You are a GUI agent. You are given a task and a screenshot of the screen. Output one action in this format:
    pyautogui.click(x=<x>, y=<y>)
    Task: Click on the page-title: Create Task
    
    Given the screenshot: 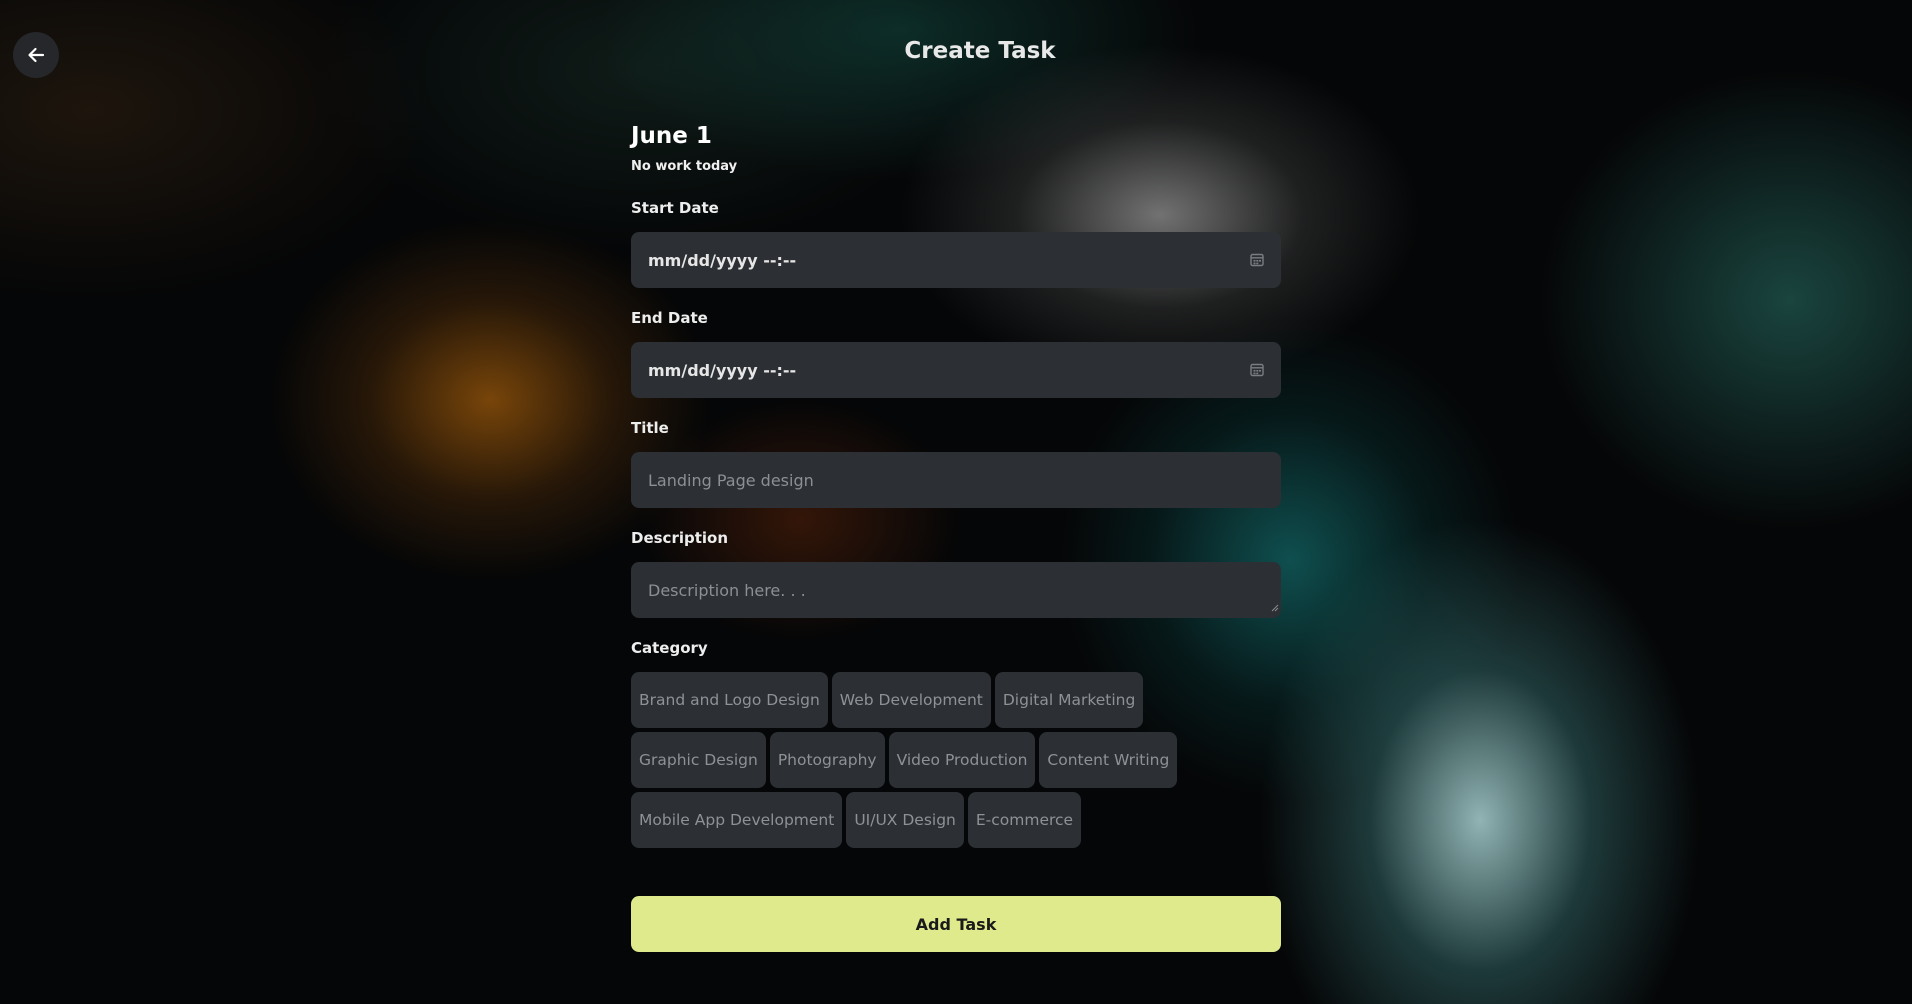 What is the action you would take?
    pyautogui.click(x=980, y=51)
    